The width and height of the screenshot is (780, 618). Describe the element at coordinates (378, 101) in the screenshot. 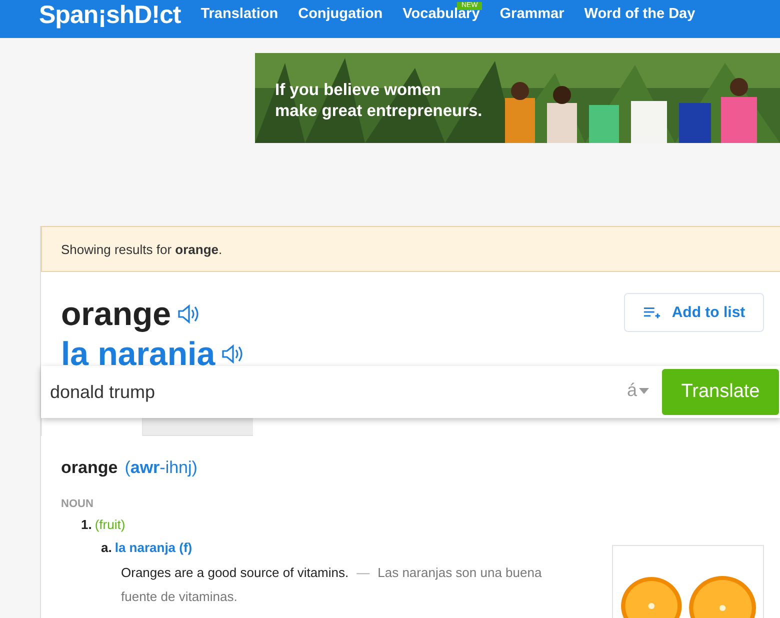

I see `ad-headline: If you believe women make great entrepreneurs.` at that location.